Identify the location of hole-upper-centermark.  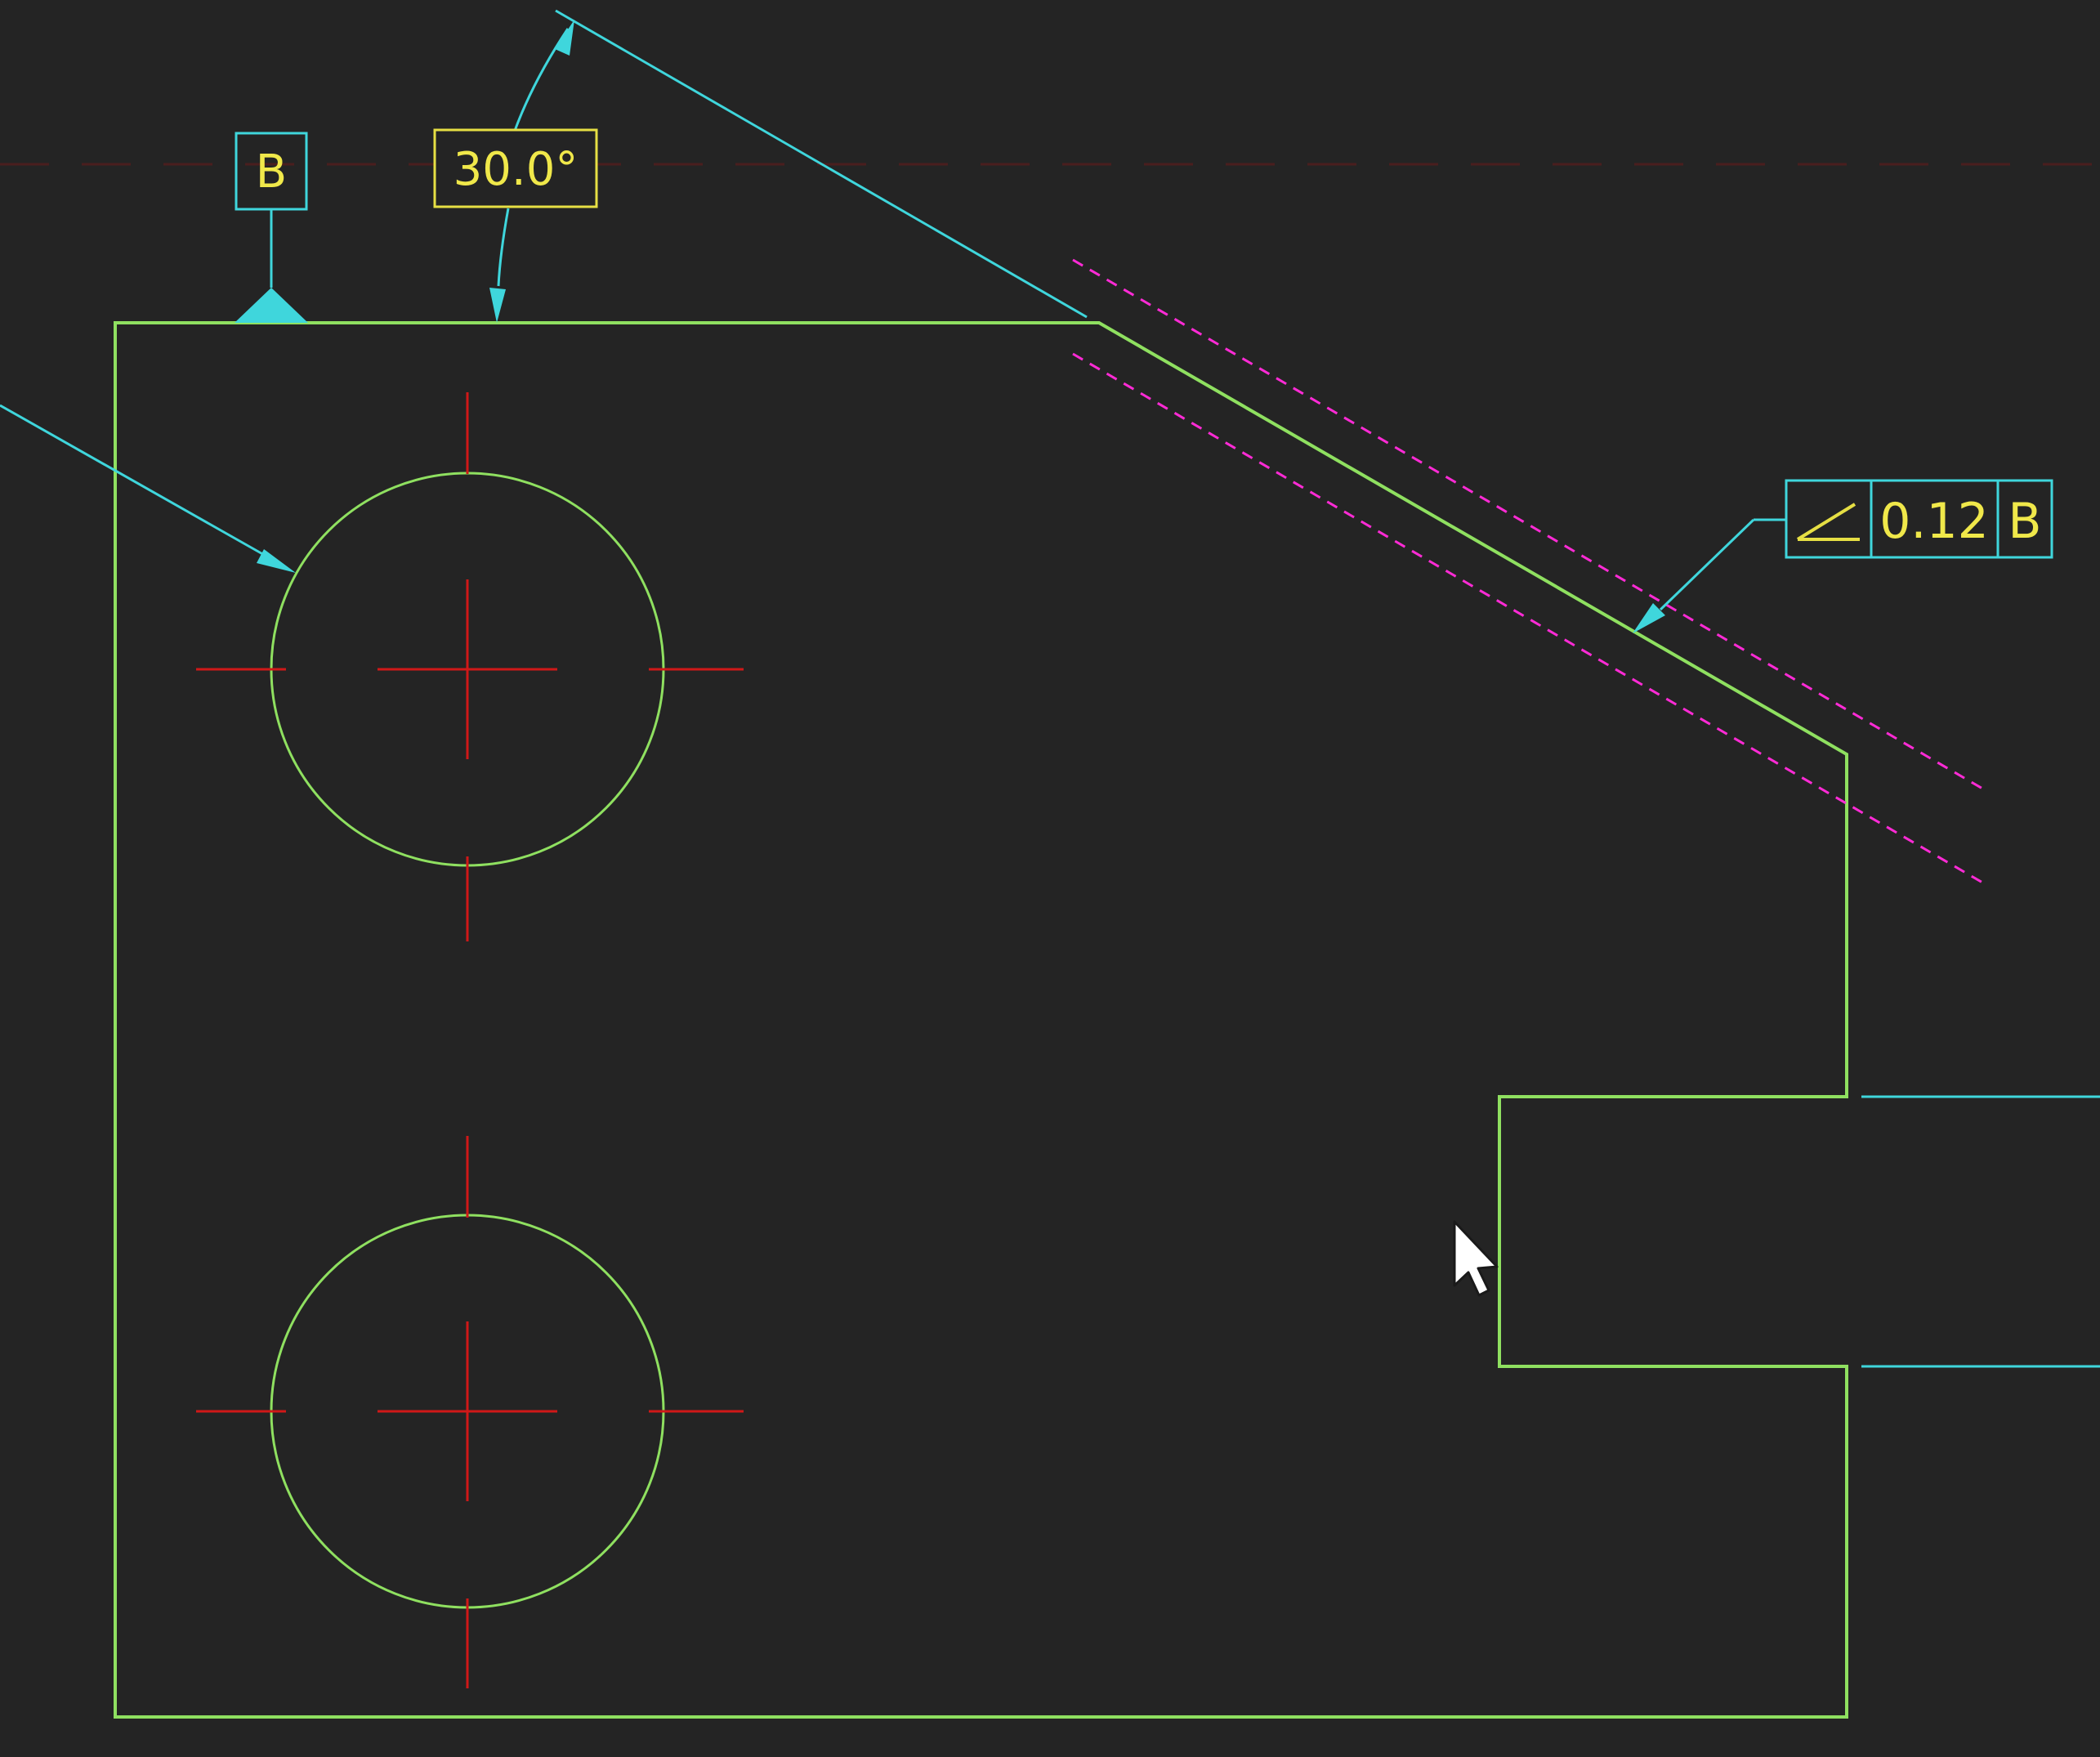
(470, 666).